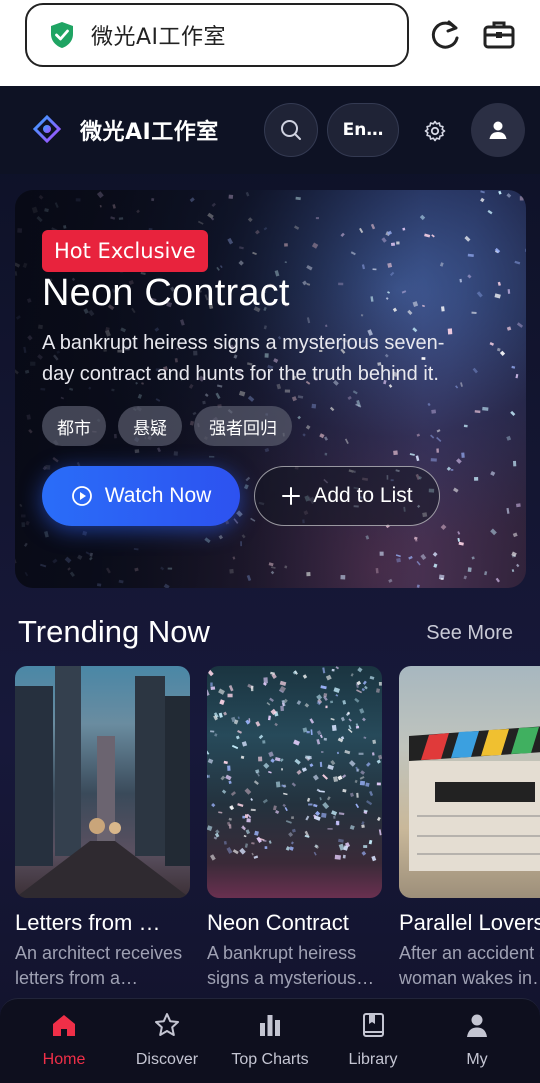  What do you see at coordinates (278, 922) in the screenshot?
I see `card-title: Neon Contract` at bounding box center [278, 922].